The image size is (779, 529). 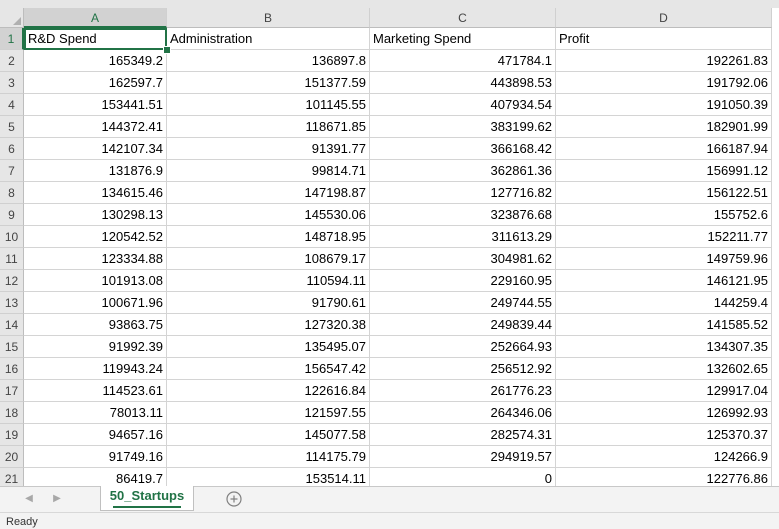 What do you see at coordinates (664, 149) in the screenshot?
I see `cell-d6: 166187.94` at bounding box center [664, 149].